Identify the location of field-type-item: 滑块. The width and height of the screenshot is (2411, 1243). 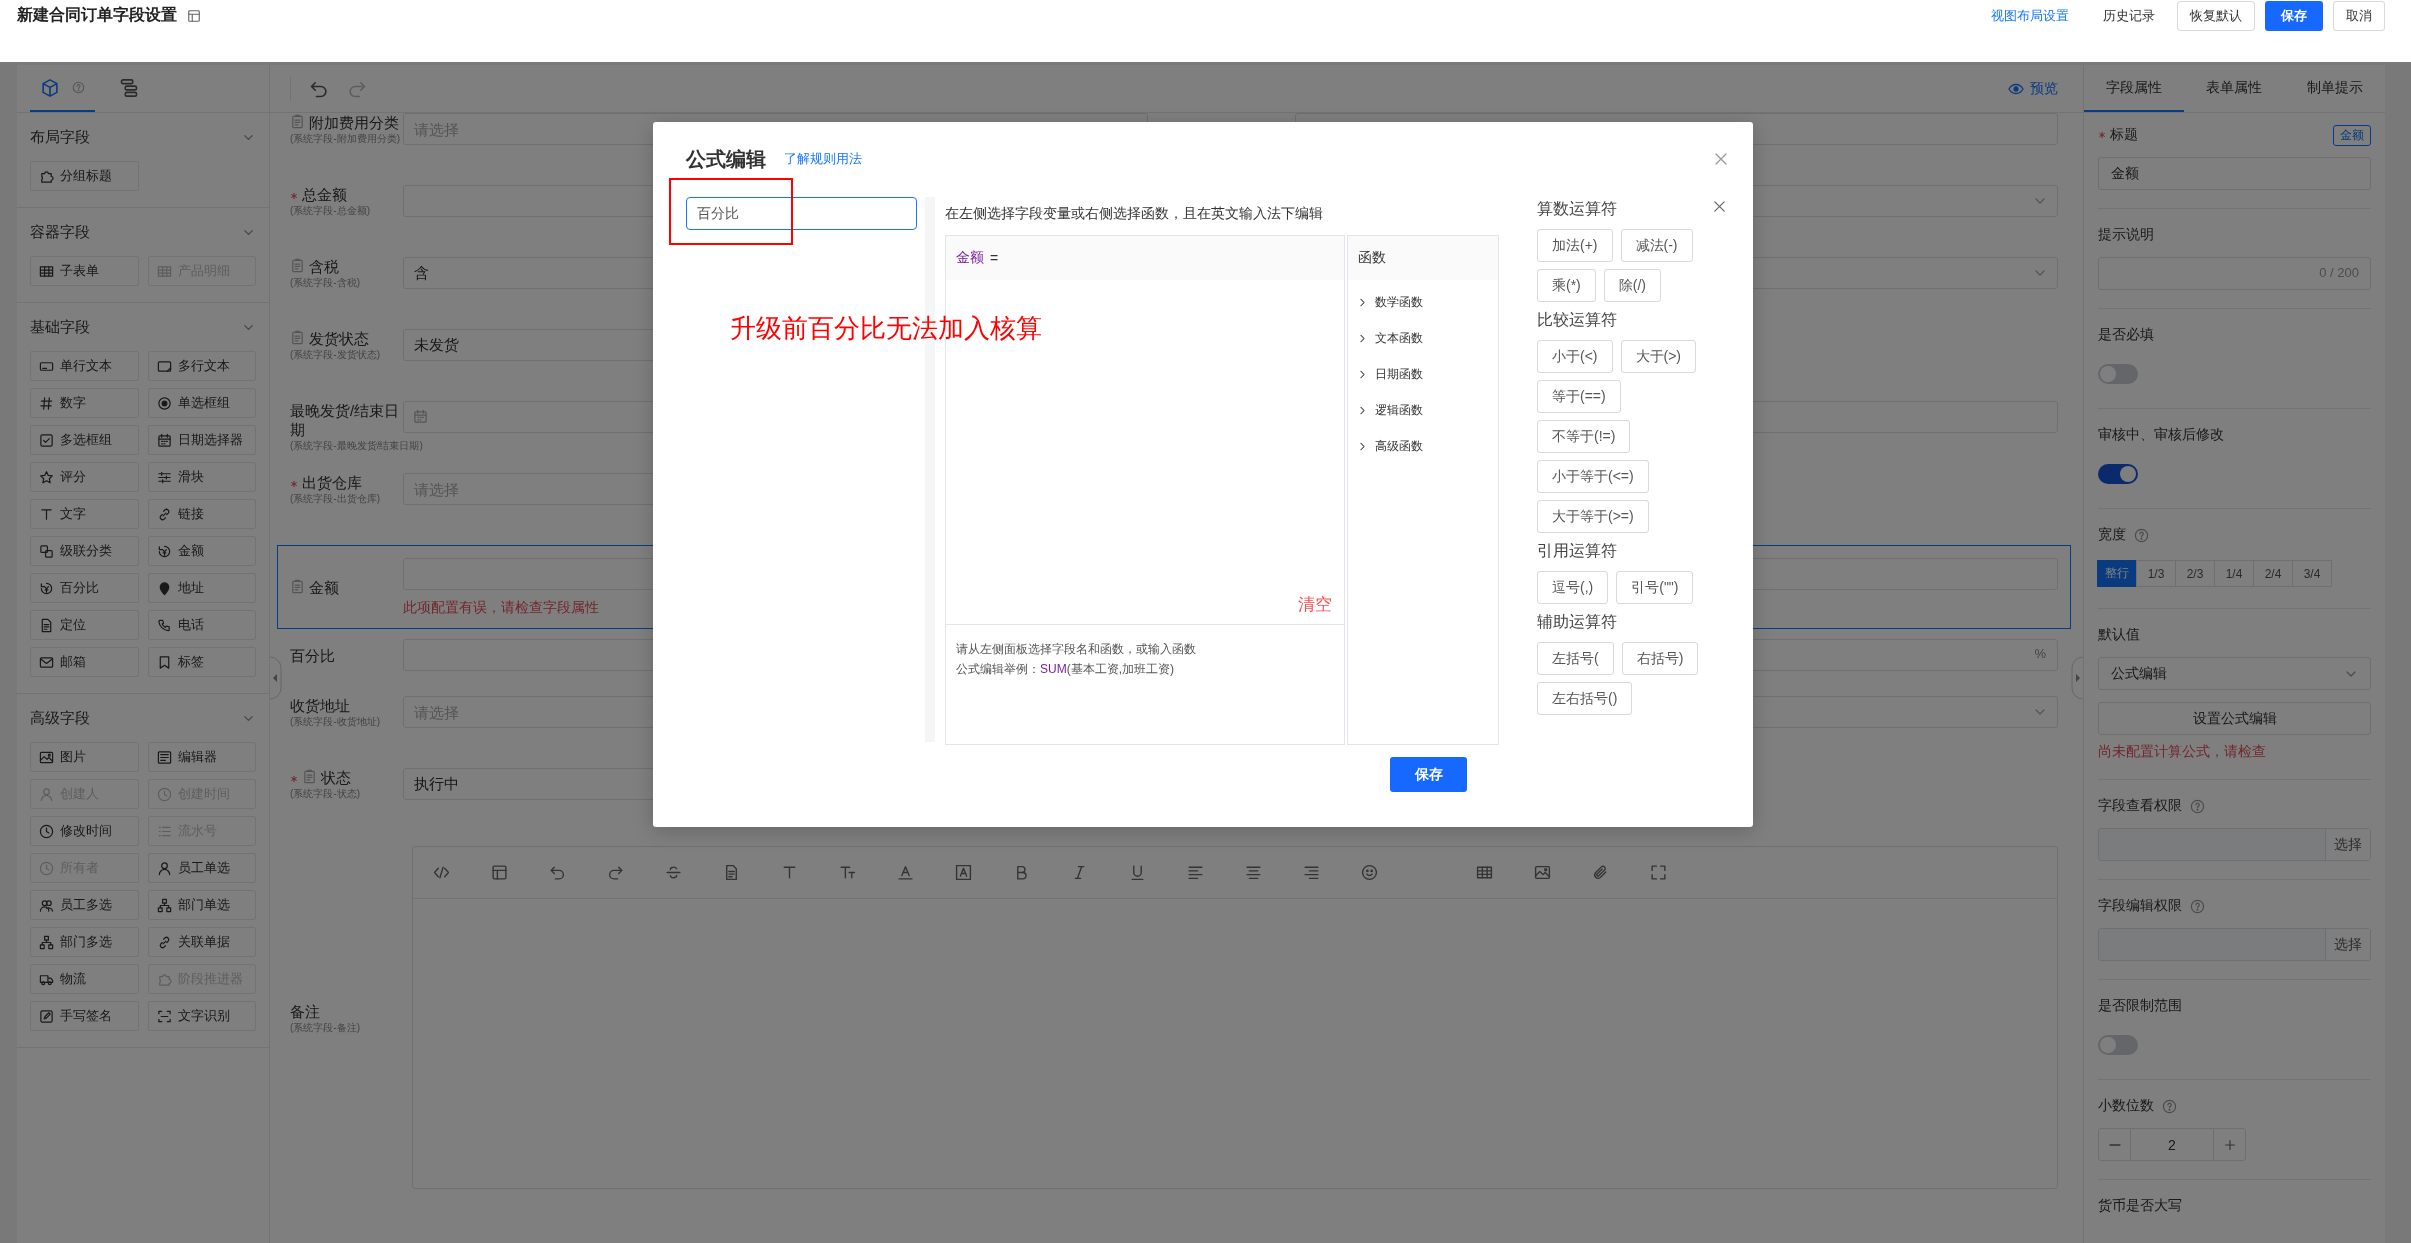
(201, 477).